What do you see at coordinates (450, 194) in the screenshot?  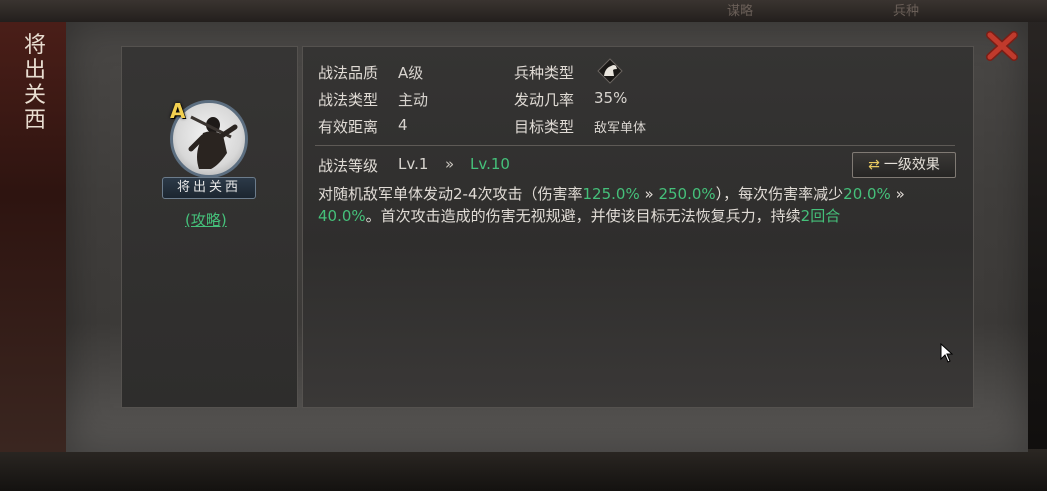 I see `desc-text: 对随机敌军单体发动2-4次攻击（伤害率` at bounding box center [450, 194].